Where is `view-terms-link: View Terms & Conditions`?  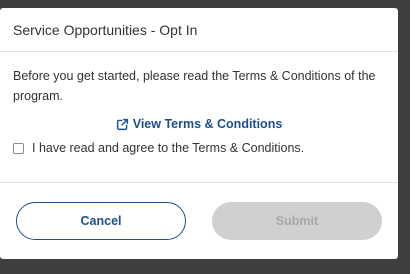
view-terms-link: View Terms & Conditions is located at coordinates (199, 124).